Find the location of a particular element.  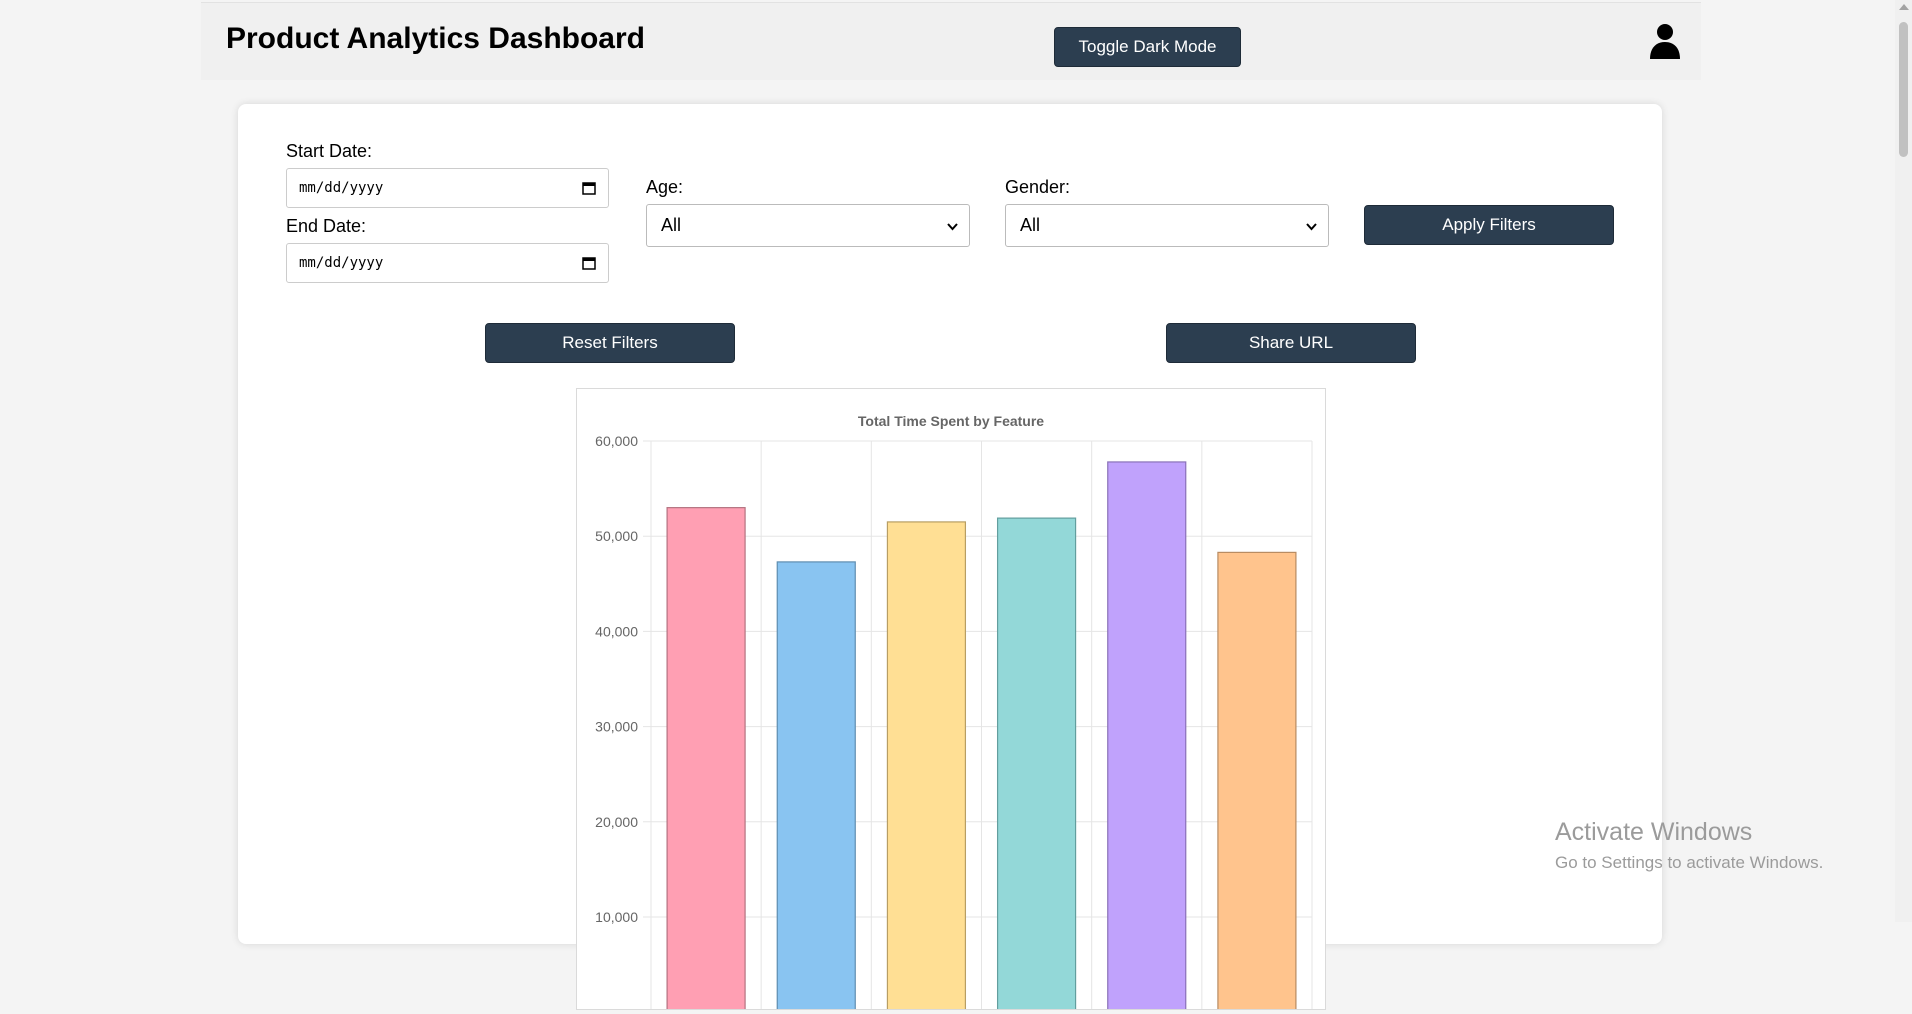

watermark-line-1: Activate Windows is located at coordinates (1654, 832).